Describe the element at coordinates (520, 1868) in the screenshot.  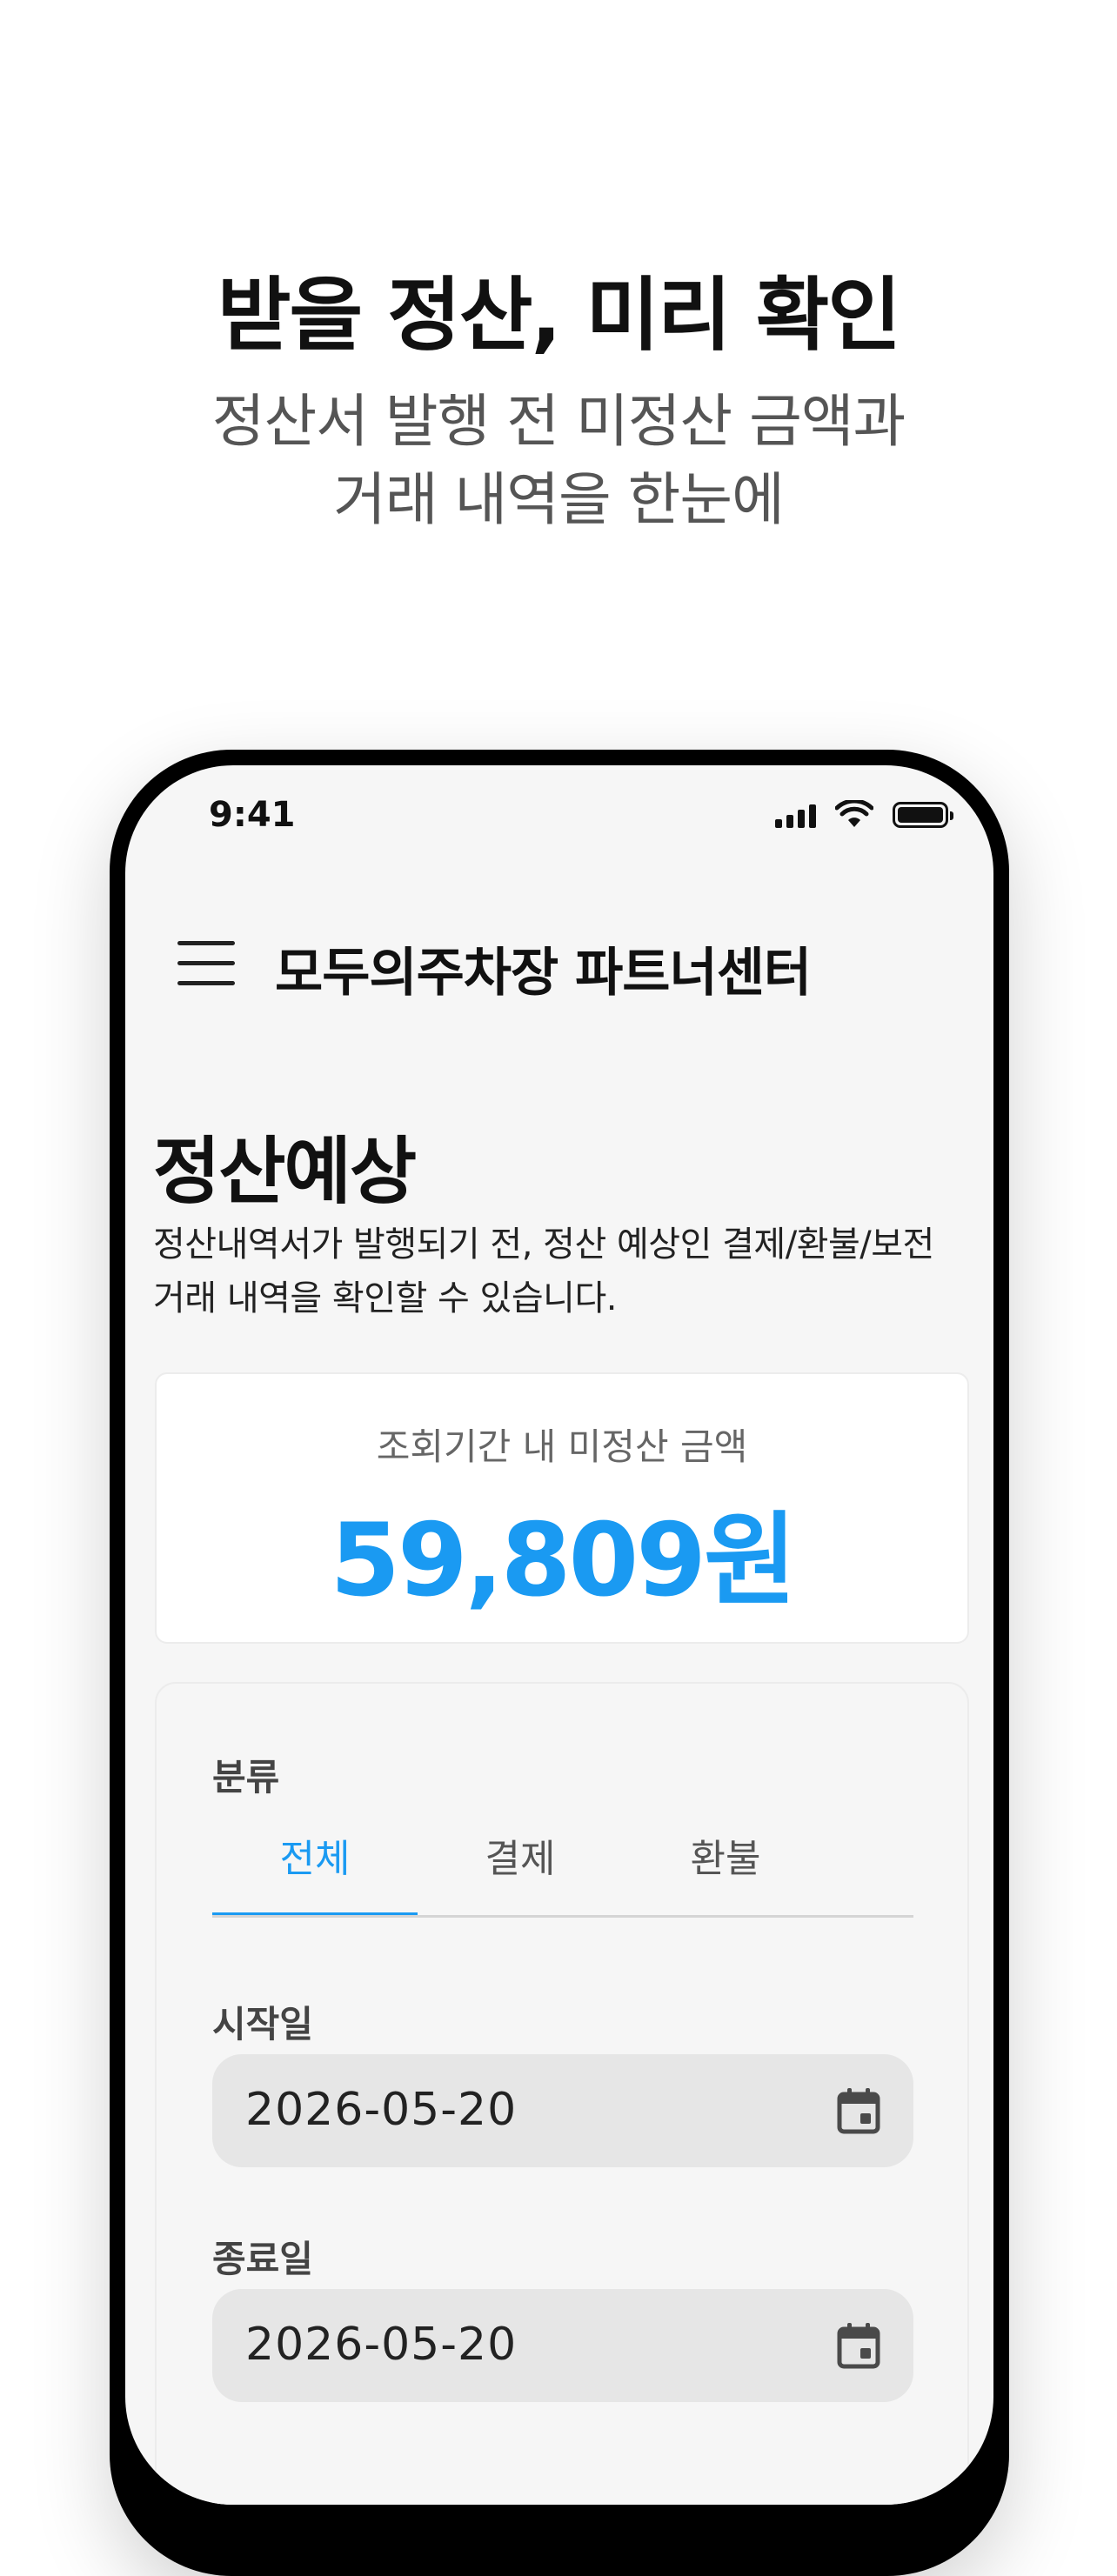
I see `tab-payment: 결제` at that location.